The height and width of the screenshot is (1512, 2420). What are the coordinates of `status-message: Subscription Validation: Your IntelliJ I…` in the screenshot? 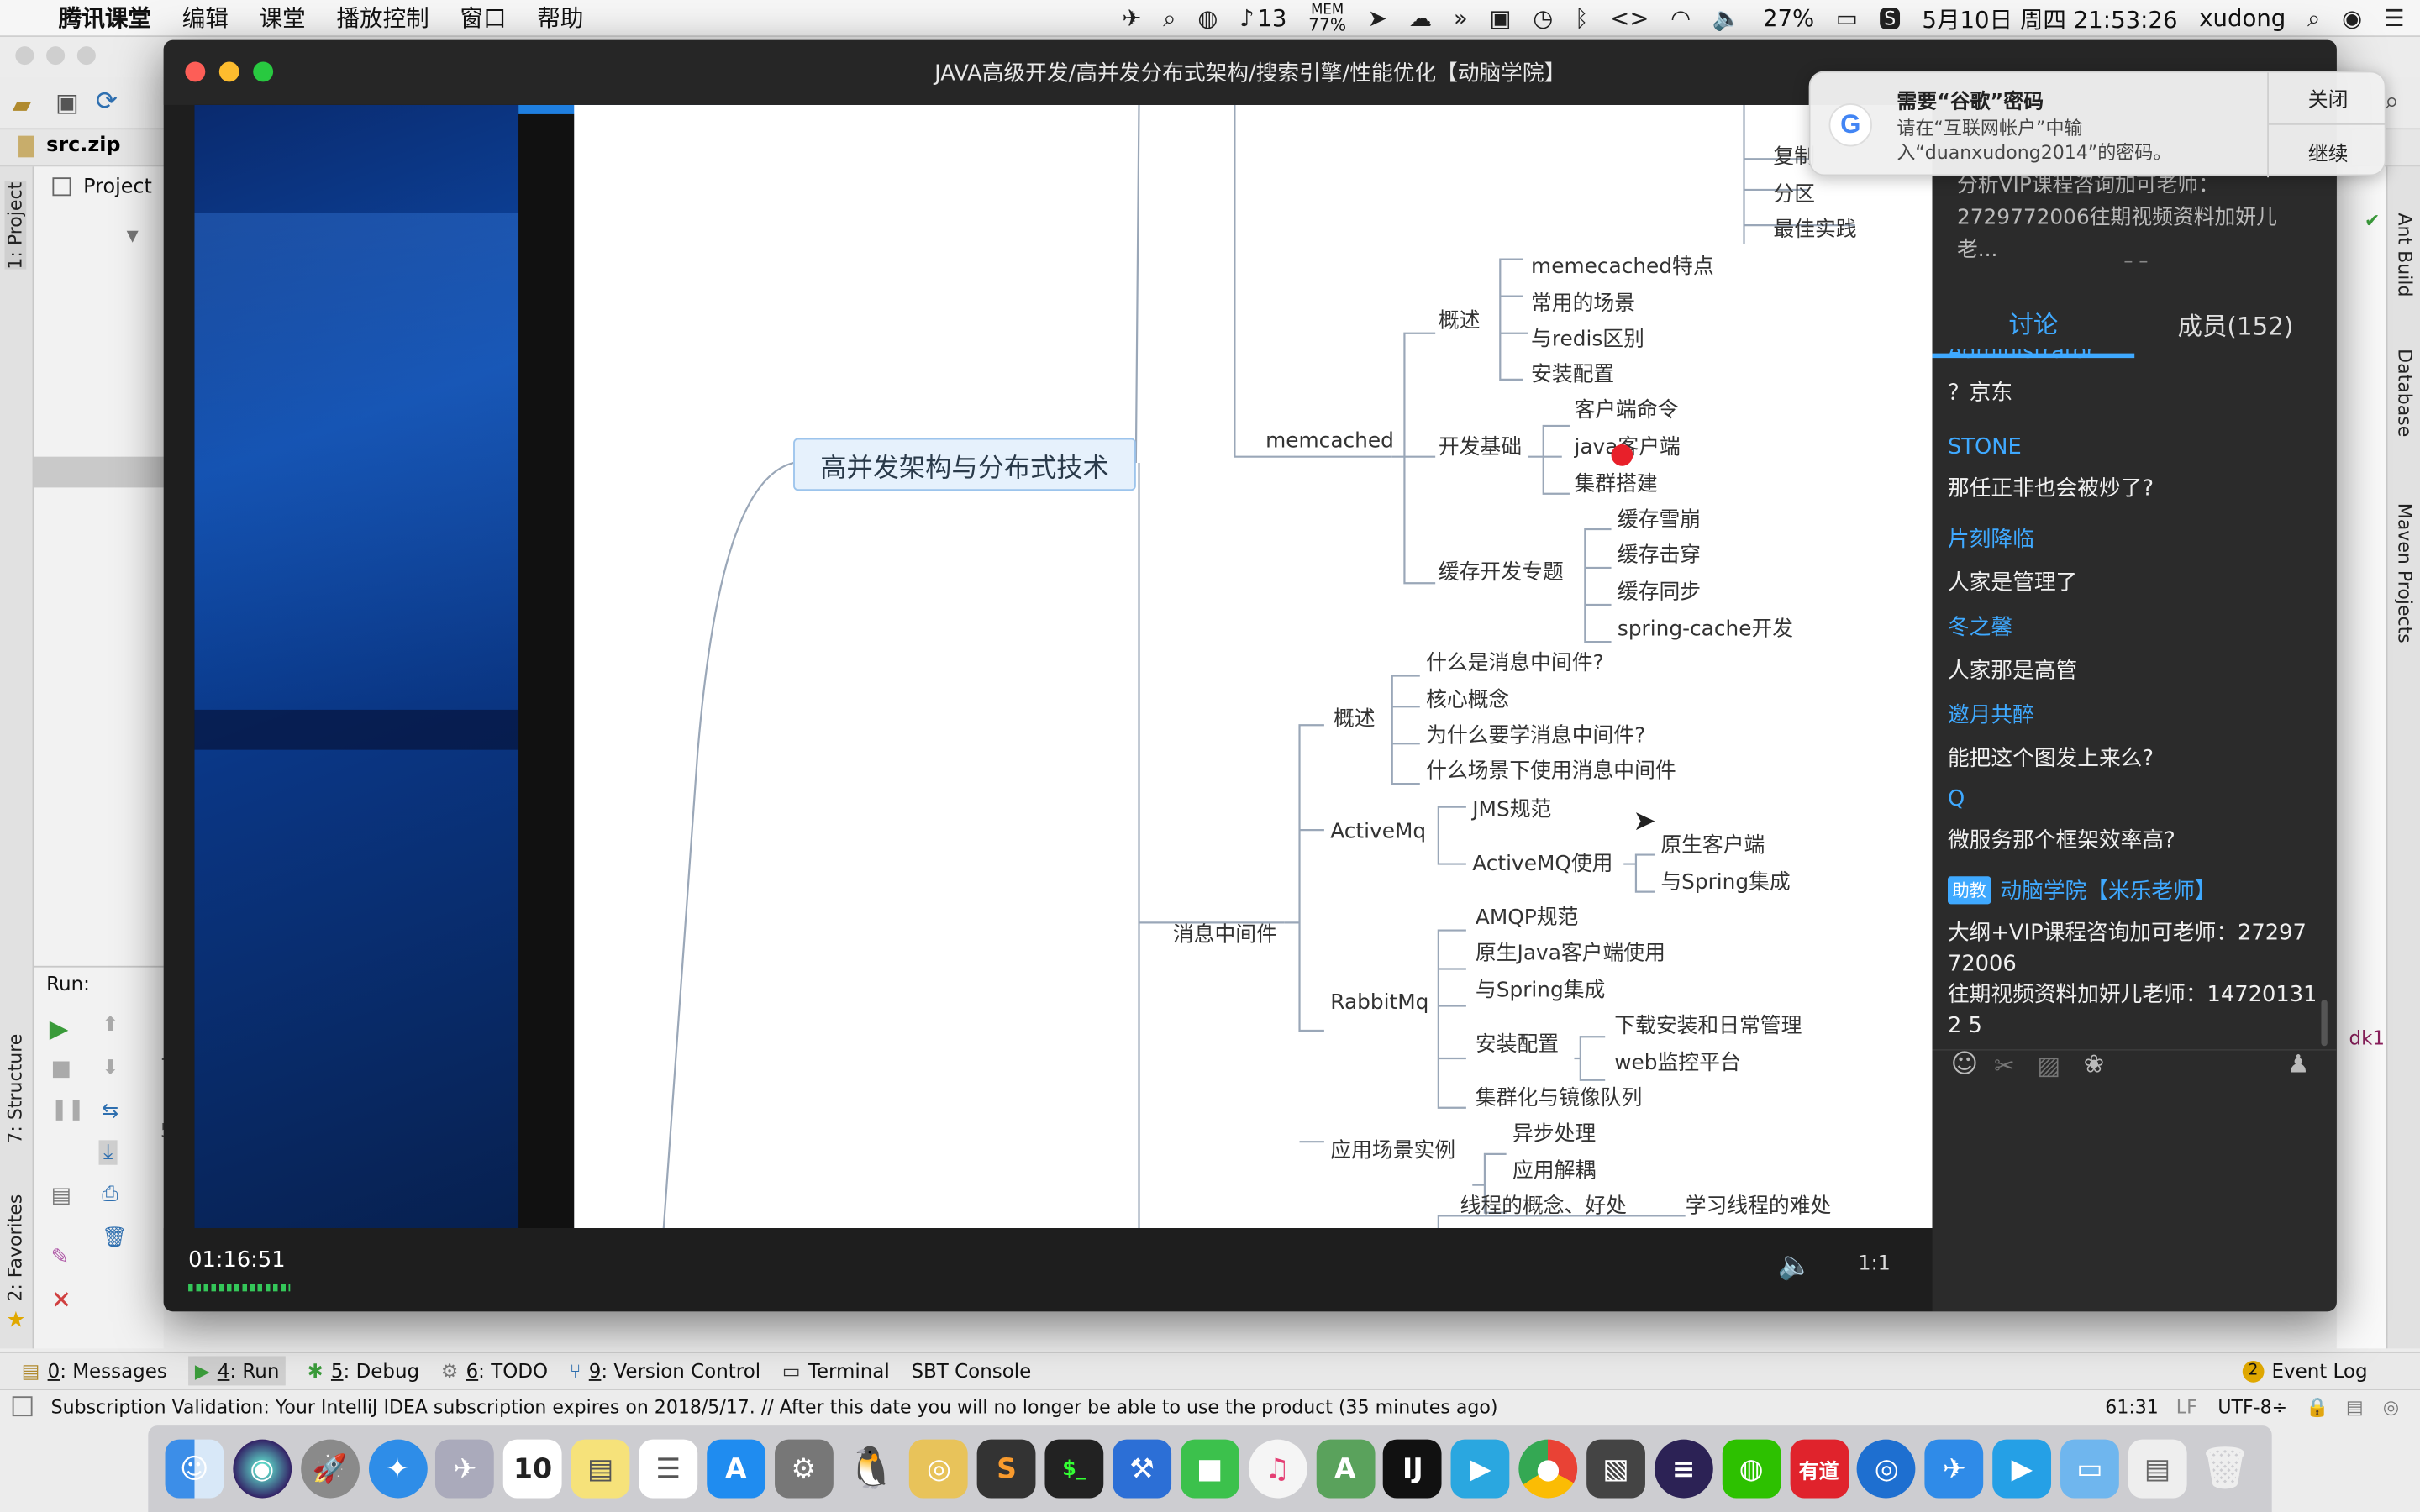 It's located at (774, 1406).